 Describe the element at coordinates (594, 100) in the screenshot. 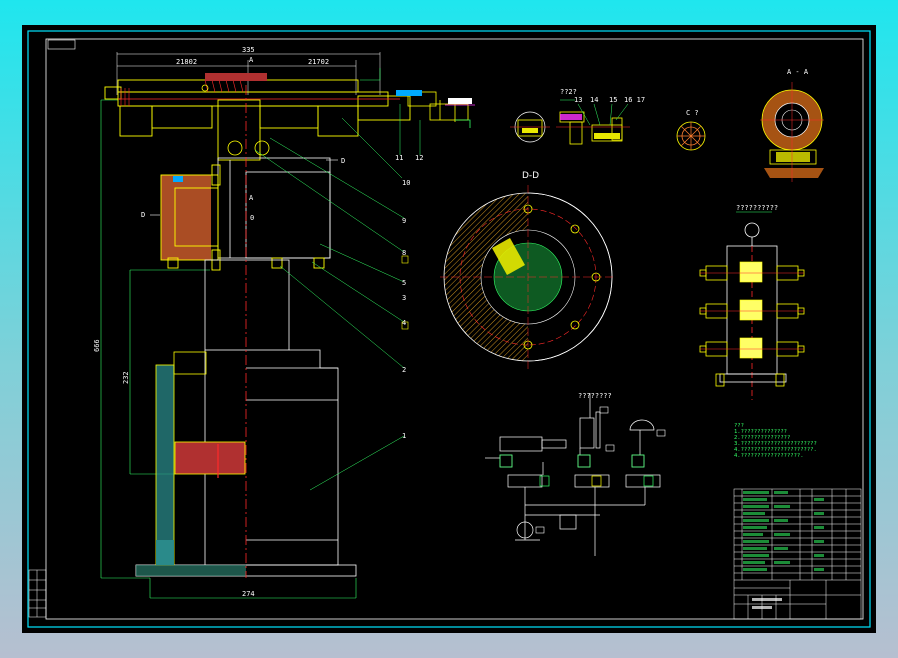

I see `detail-callout: 14` at that location.